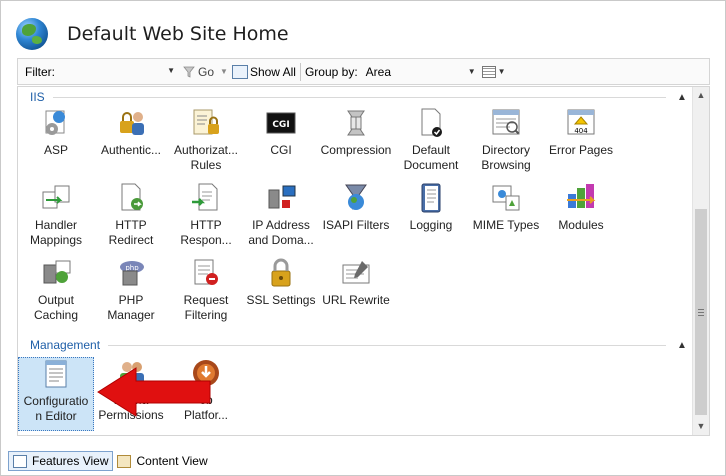 The height and width of the screenshot is (476, 726). What do you see at coordinates (581, 225) in the screenshot?
I see `feature-tile-label: Modules` at bounding box center [581, 225].